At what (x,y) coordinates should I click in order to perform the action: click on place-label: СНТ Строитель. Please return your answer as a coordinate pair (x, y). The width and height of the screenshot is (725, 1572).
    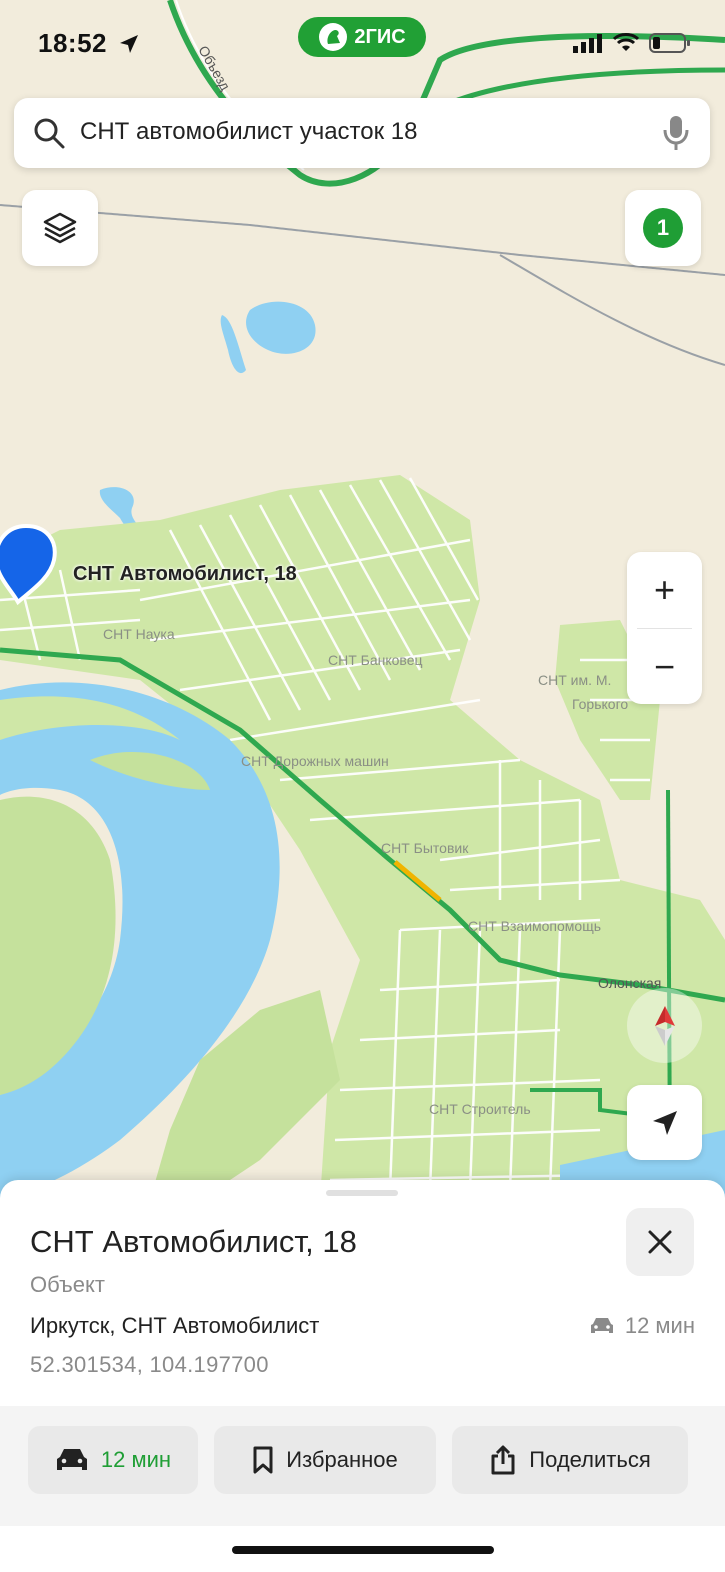
    Looking at the image, I should click on (480, 1109).